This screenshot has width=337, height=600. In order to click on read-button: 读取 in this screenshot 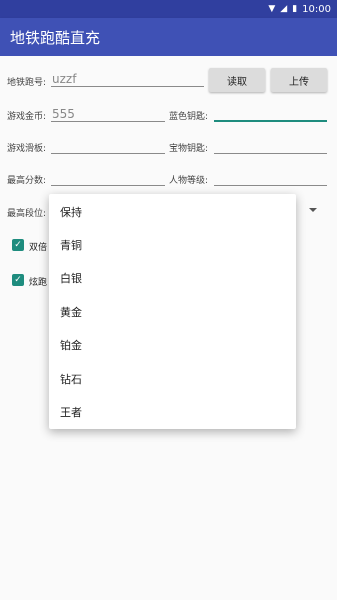, I will do `click(237, 80)`.